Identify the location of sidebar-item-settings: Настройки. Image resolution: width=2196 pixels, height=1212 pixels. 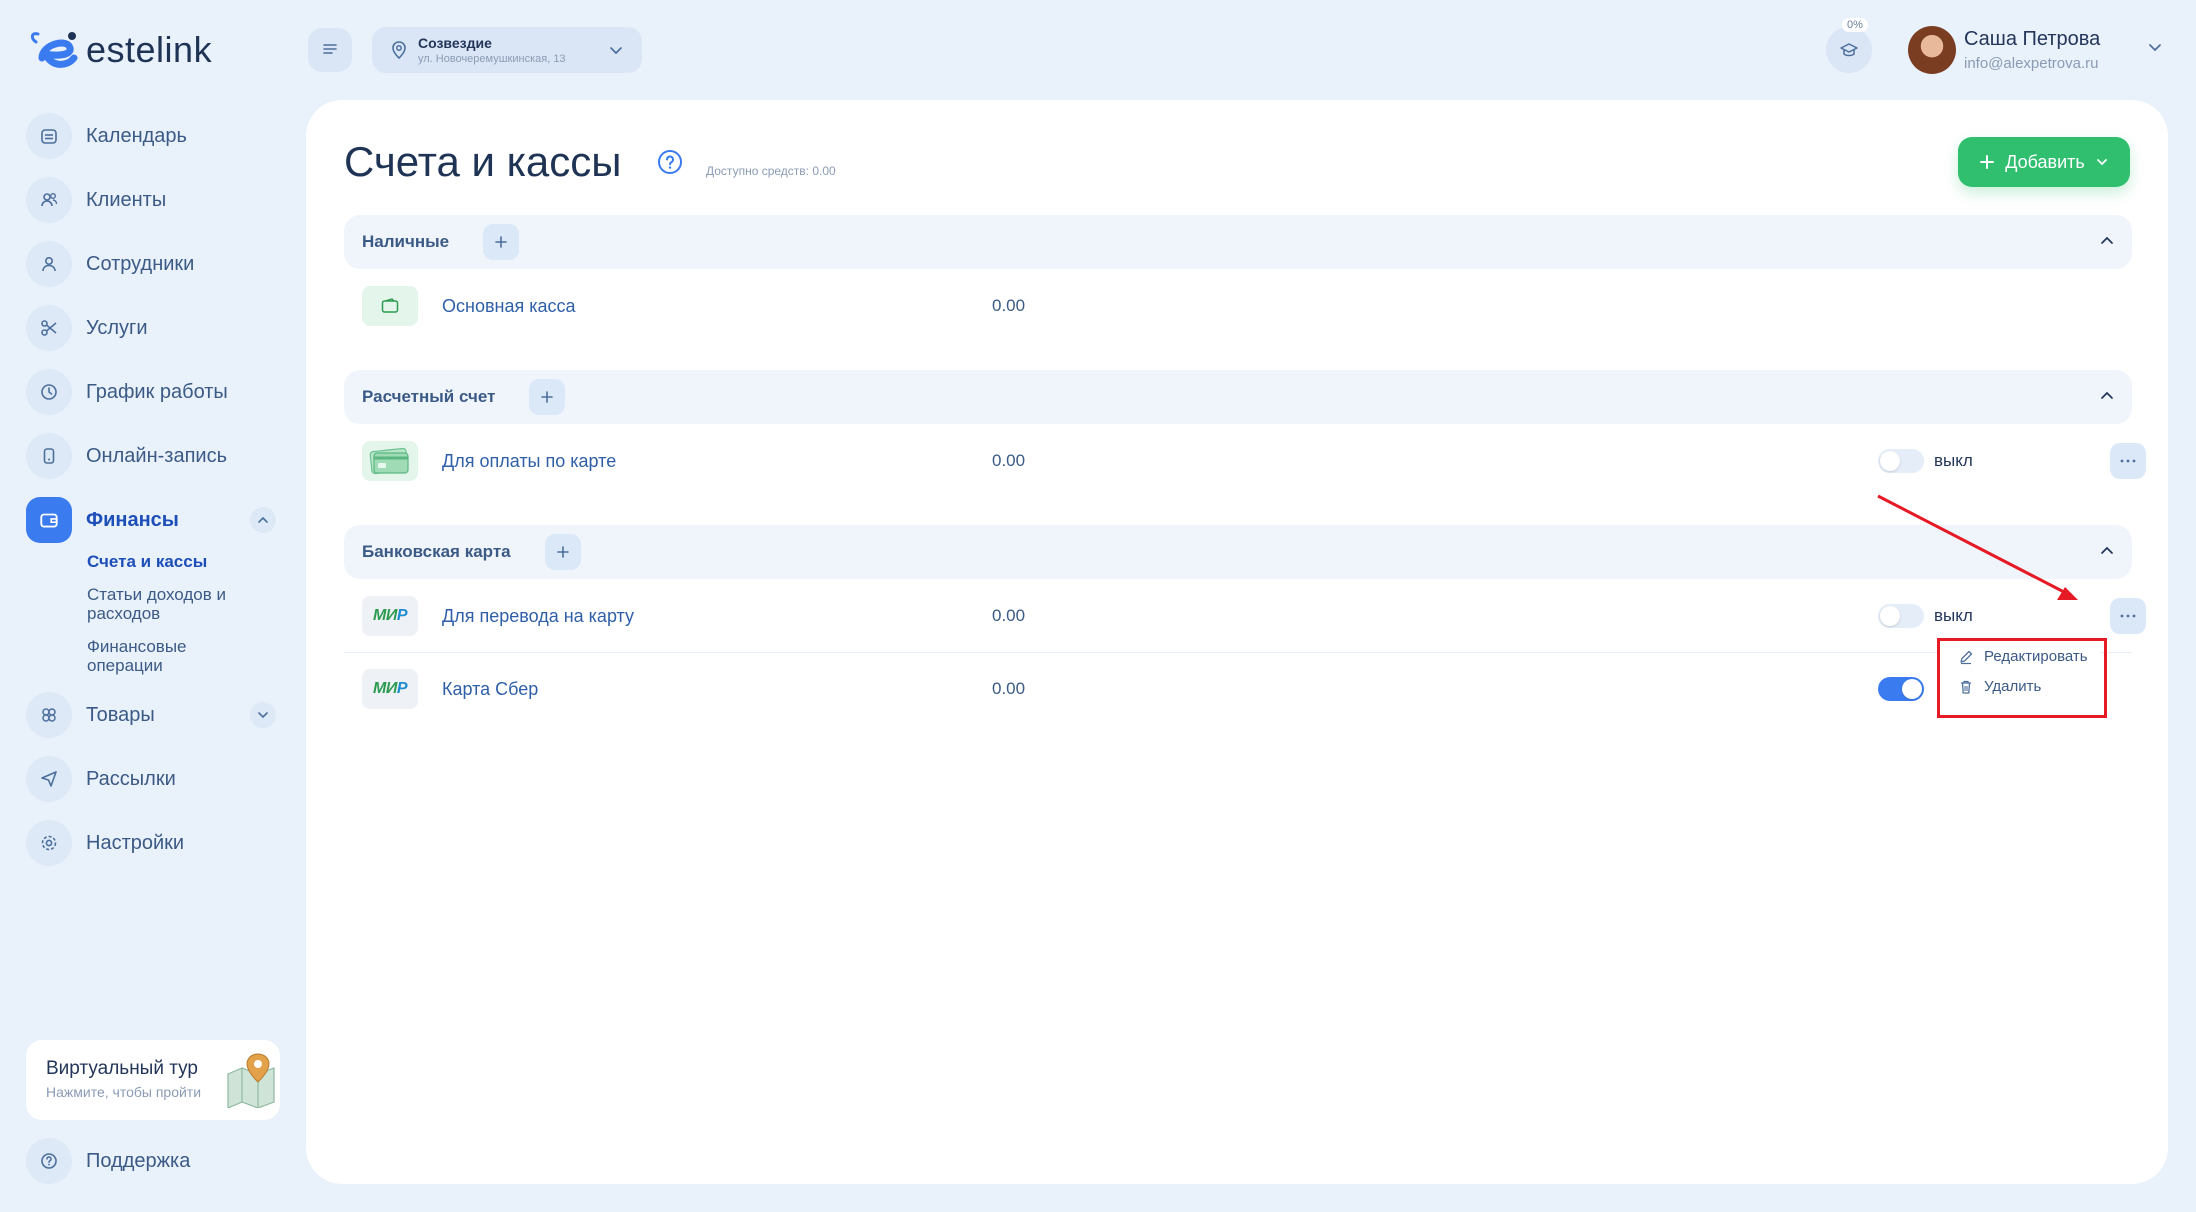
(154, 843).